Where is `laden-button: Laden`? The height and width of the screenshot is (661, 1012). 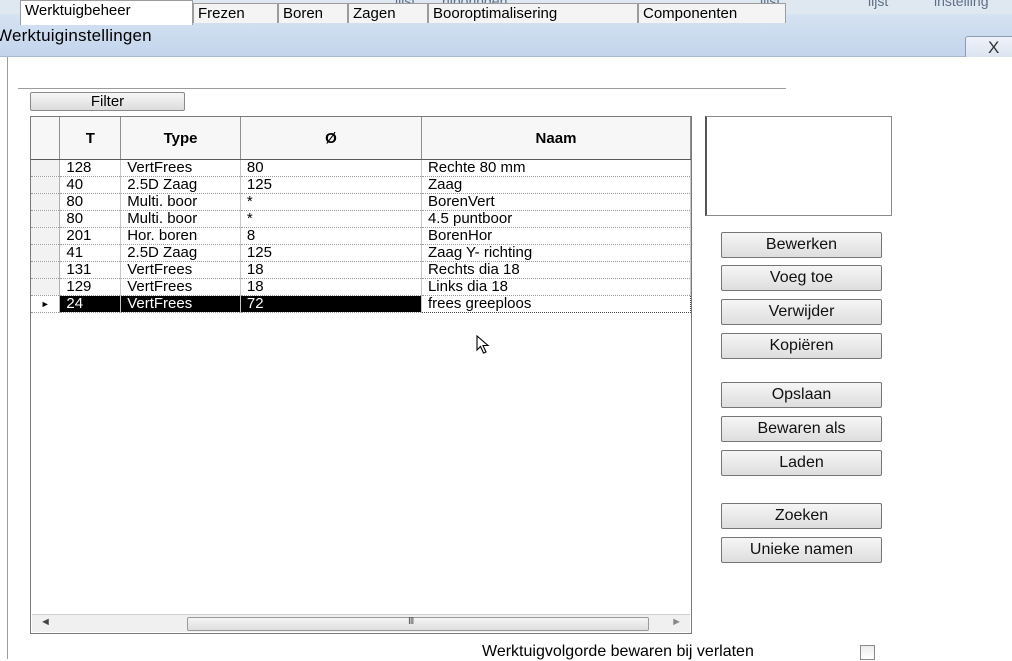
laden-button: Laden is located at coordinates (801, 463).